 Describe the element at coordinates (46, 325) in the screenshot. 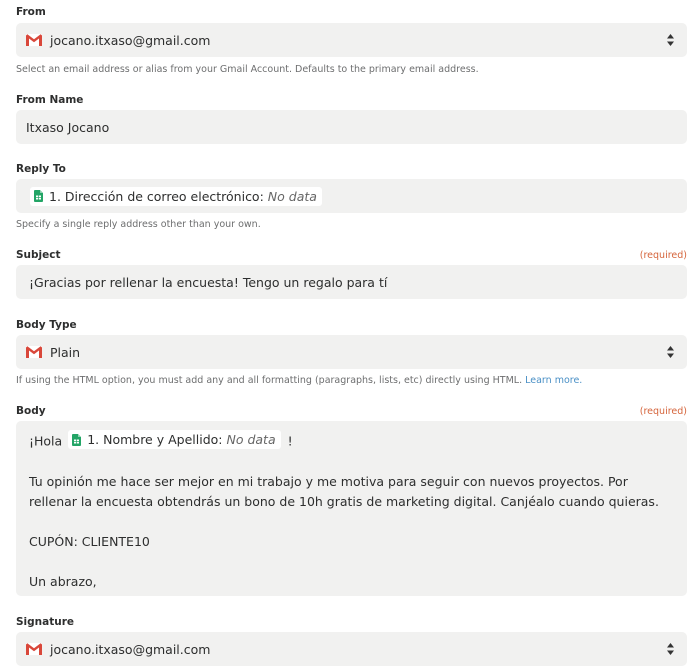

I see `body-type-label: Body Type` at that location.